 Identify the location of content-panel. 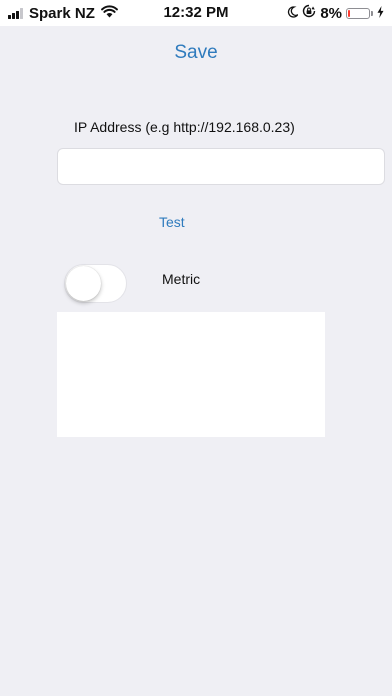
(191, 374).